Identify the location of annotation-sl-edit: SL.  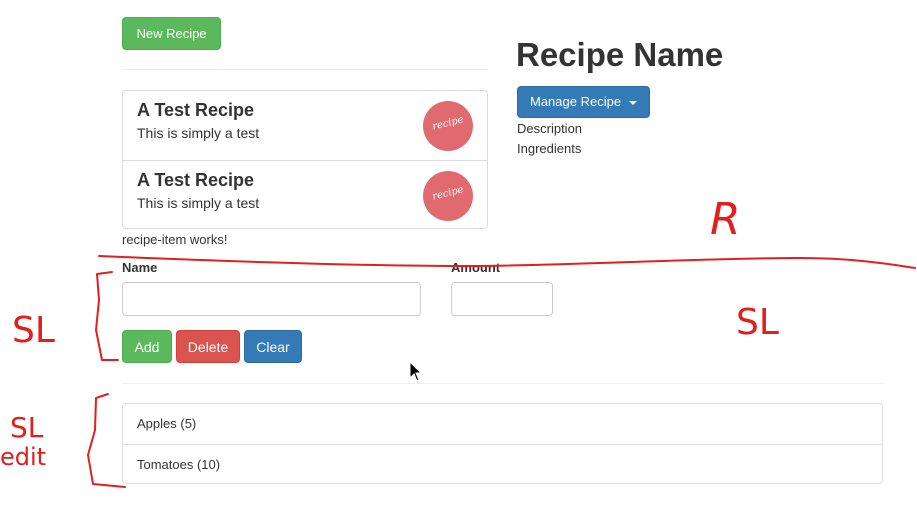
(27, 427).